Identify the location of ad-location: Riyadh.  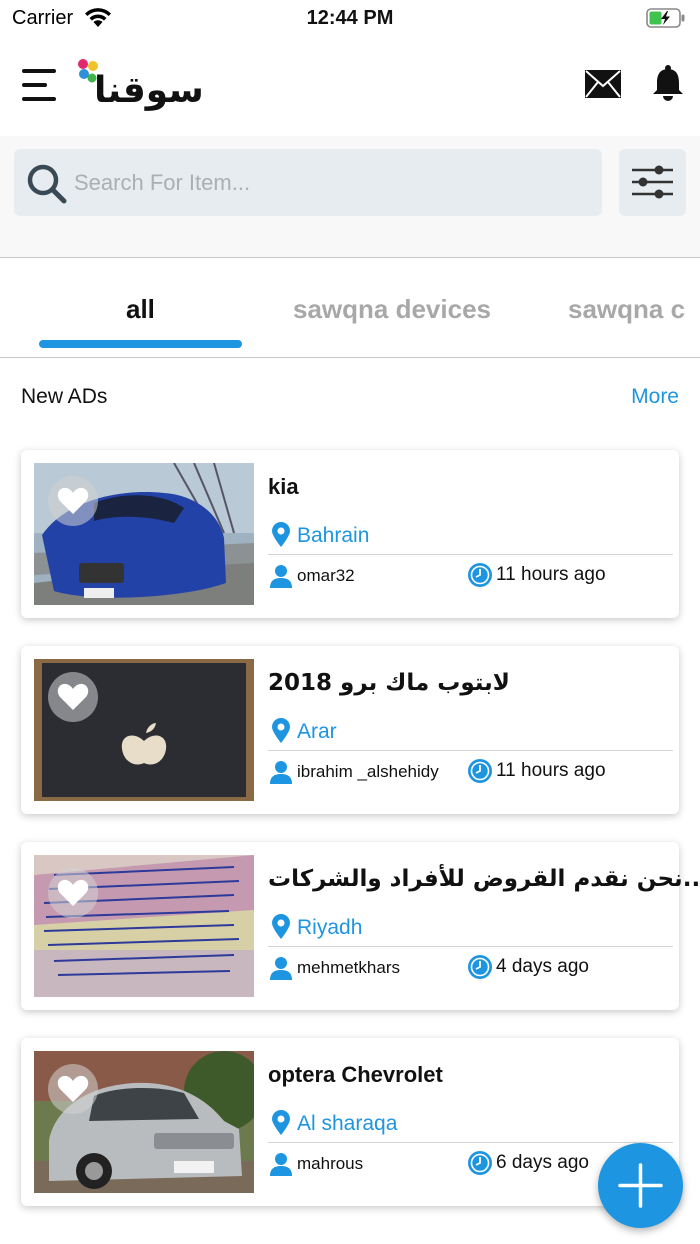
(330, 927).